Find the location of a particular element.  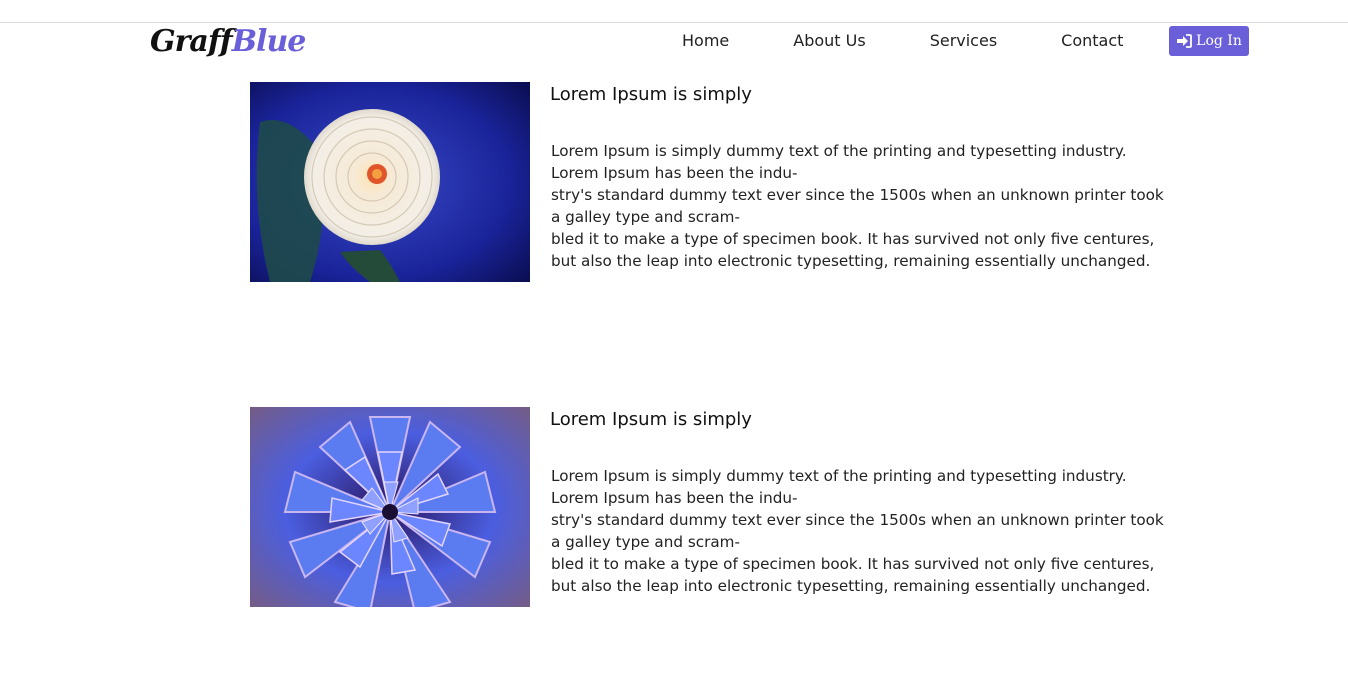

nav-services-link: Services is located at coordinates (963, 41).